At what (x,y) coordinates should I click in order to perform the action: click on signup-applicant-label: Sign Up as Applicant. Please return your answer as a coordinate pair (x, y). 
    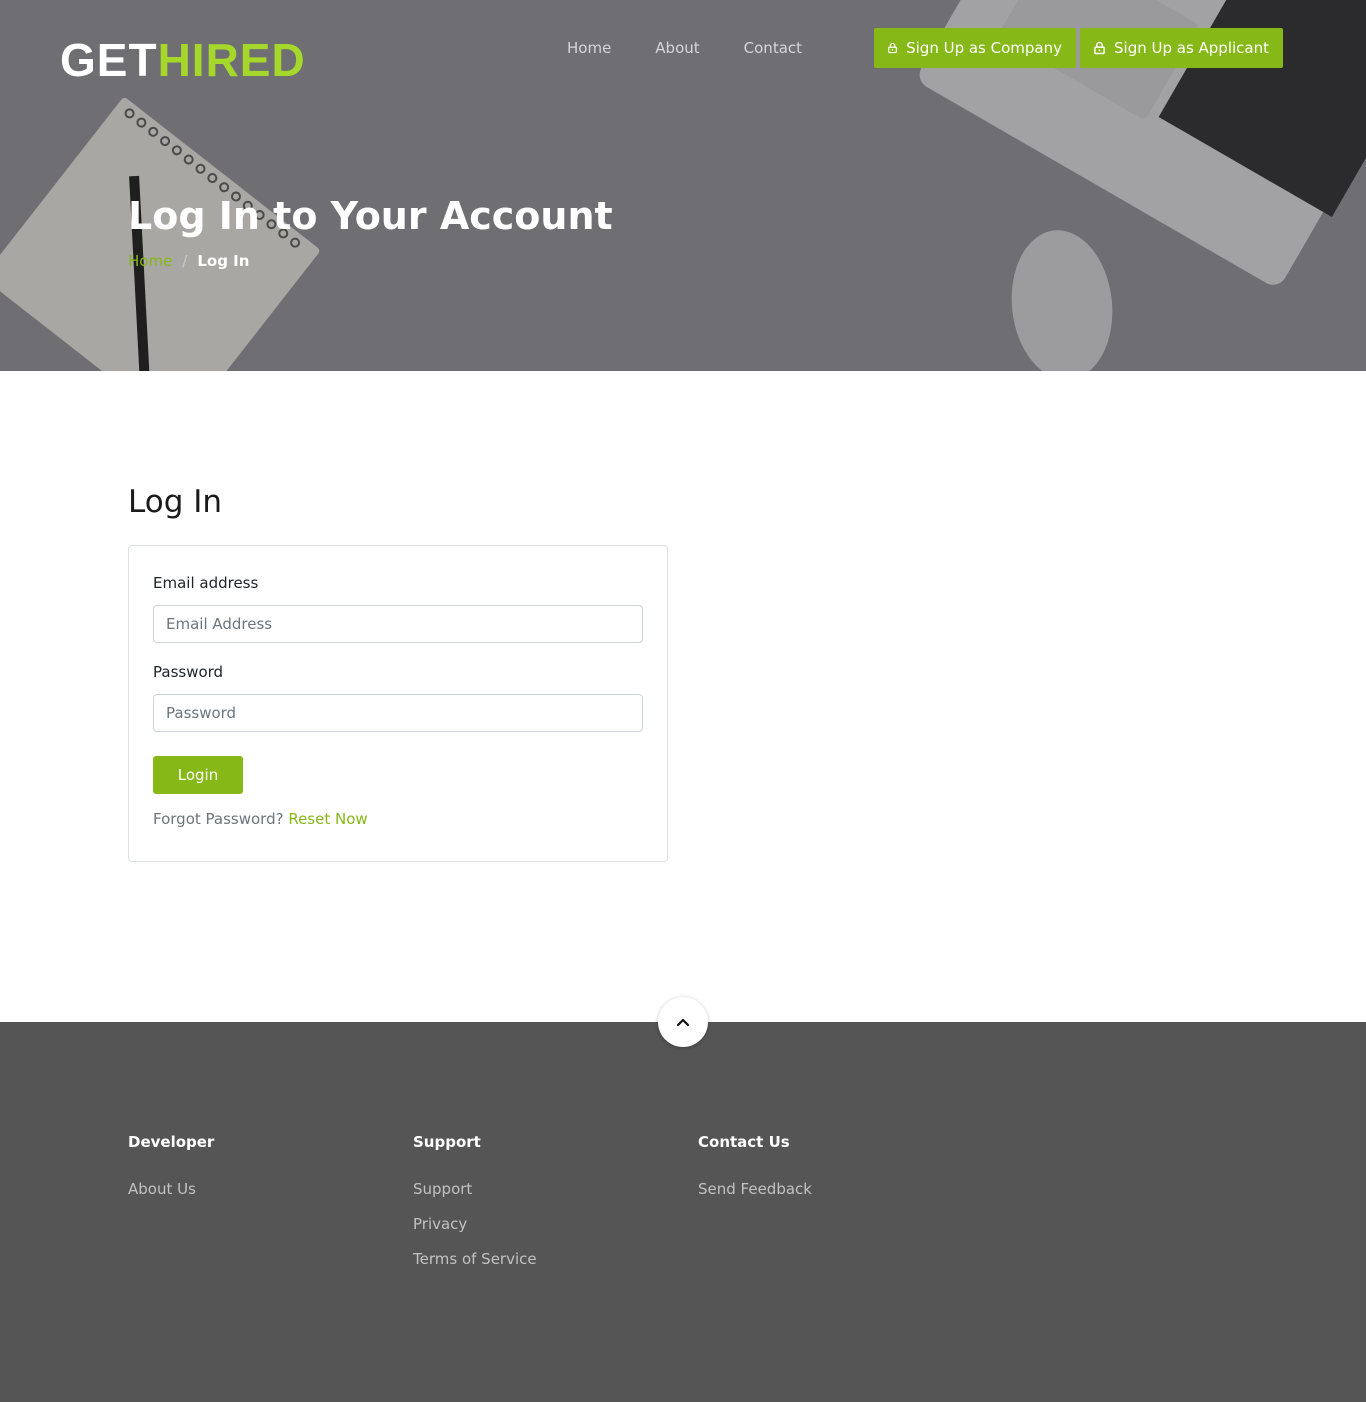
    Looking at the image, I should click on (1191, 48).